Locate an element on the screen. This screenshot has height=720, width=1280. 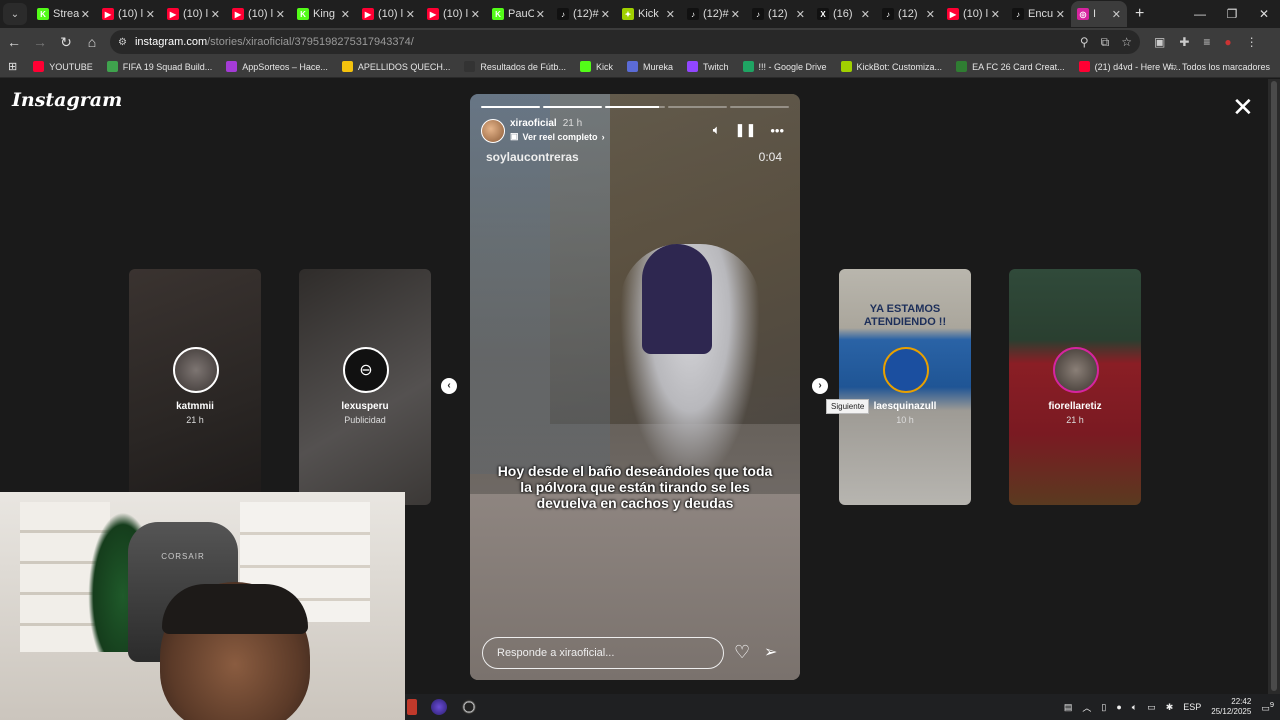
bookmark-item: Kick is located at coordinates (596, 66).